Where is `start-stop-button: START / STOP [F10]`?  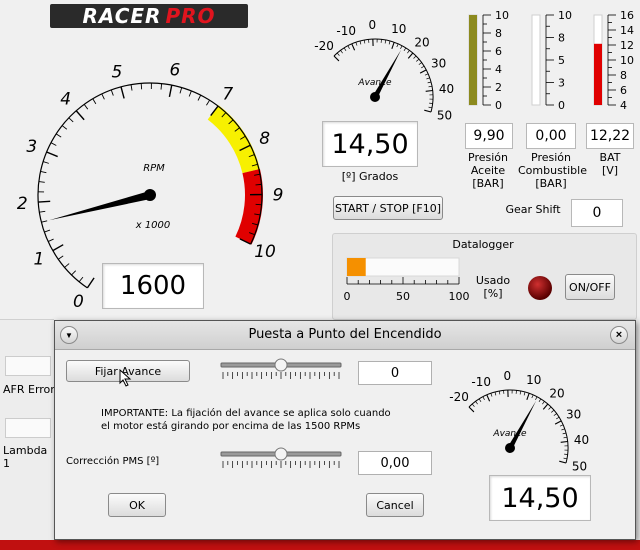
start-stop-button: START / STOP [F10] is located at coordinates (388, 208).